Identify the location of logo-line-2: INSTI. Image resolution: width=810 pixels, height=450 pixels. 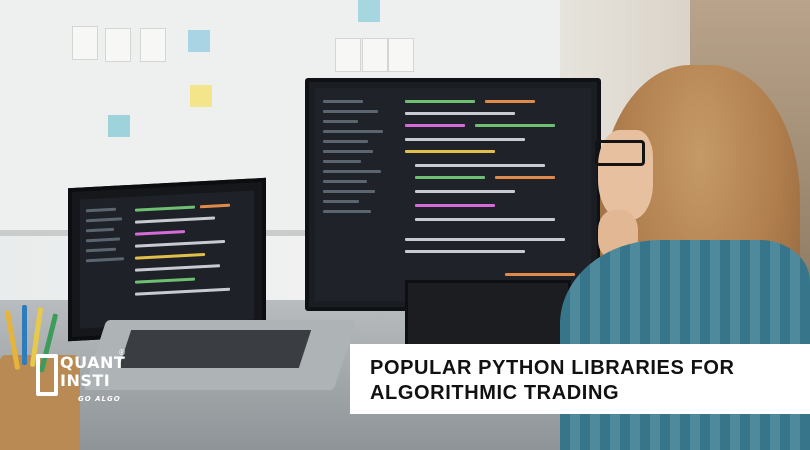
(85, 380).